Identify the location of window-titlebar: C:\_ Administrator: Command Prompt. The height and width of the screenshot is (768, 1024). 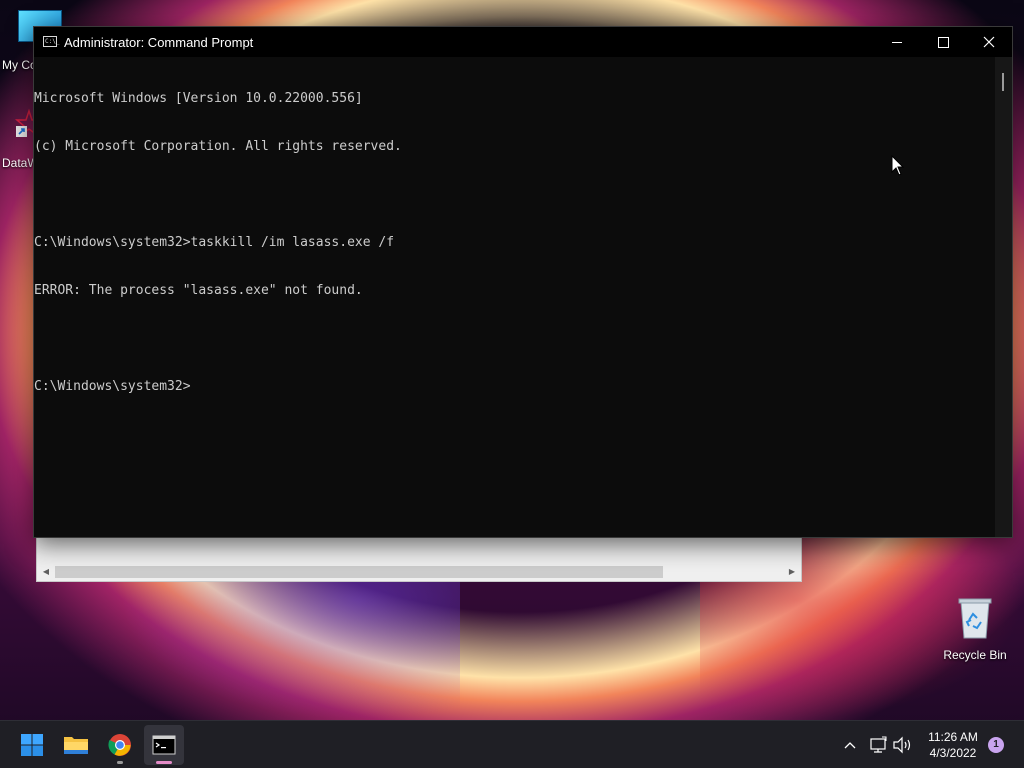
(523, 42).